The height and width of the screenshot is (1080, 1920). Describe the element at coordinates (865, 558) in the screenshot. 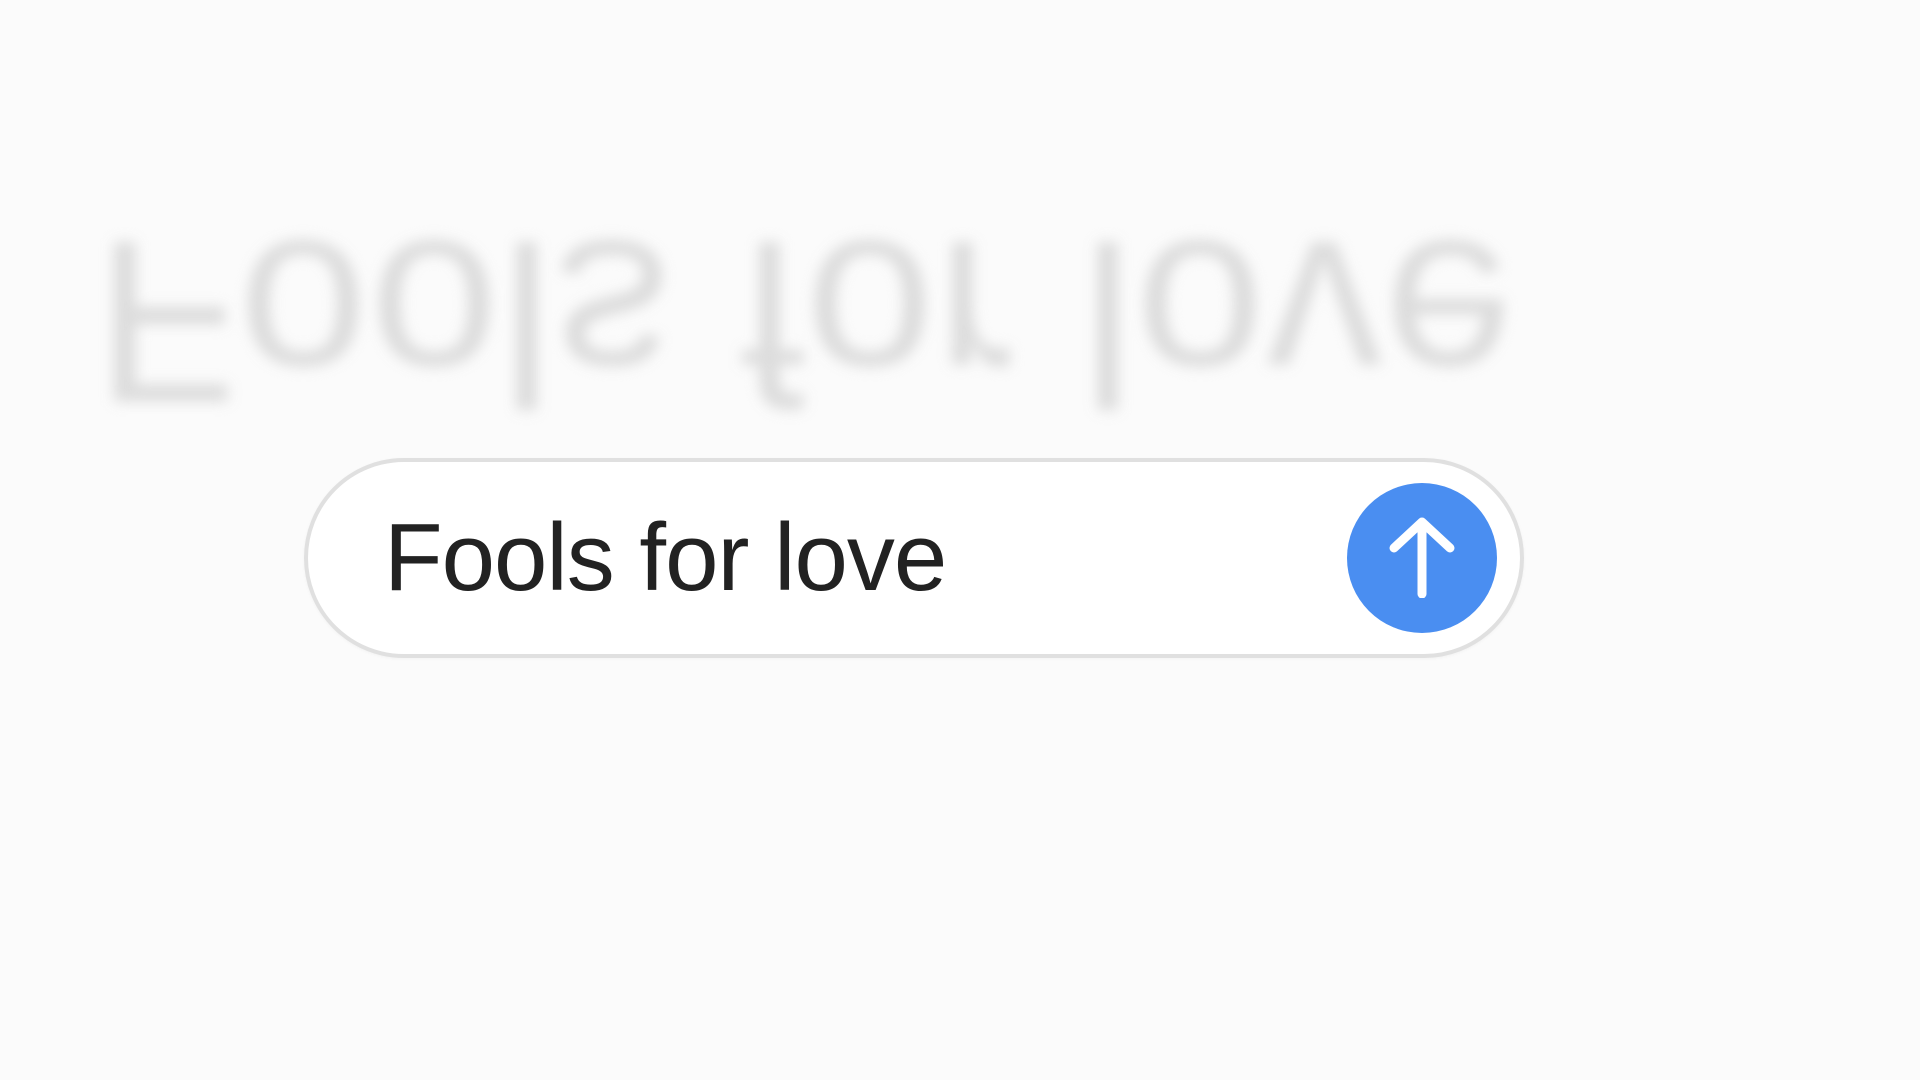

I see `search-input: Fools for love` at that location.